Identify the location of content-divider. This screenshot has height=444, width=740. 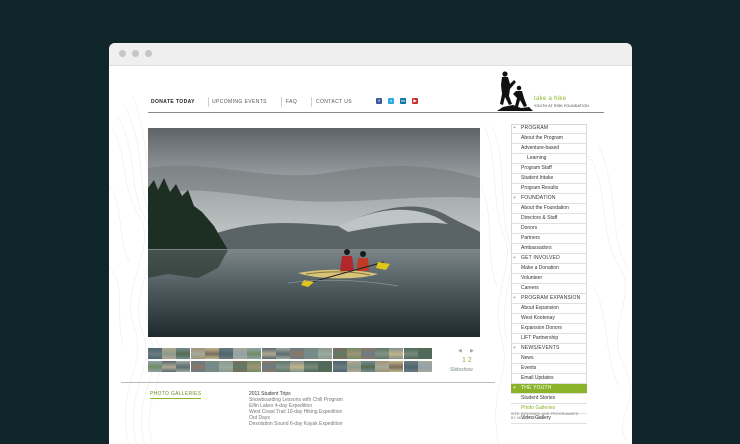
(308, 382).